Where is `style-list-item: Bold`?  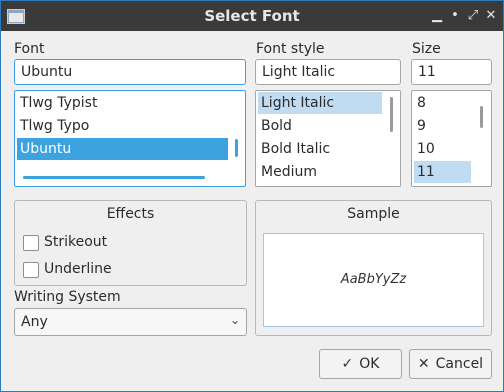 style-list-item: Bold is located at coordinates (320, 126).